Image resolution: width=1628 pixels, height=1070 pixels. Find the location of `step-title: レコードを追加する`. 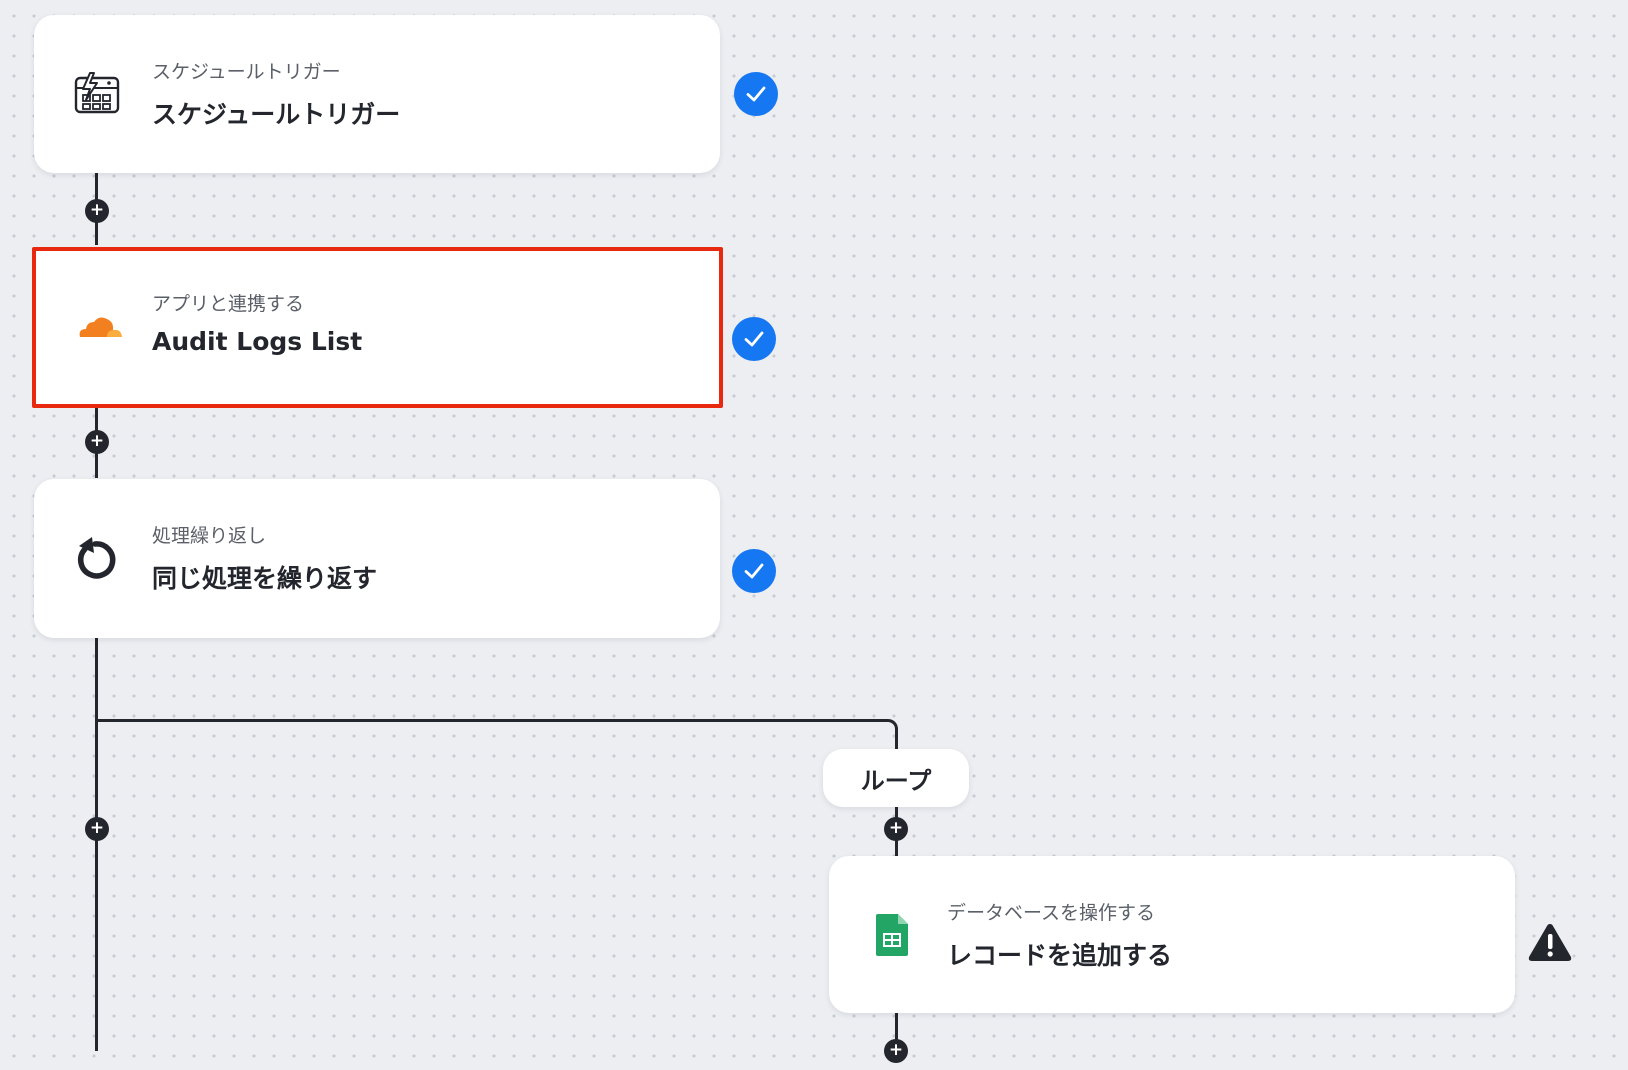

step-title: レコードを追加する is located at coordinates (1060, 955).